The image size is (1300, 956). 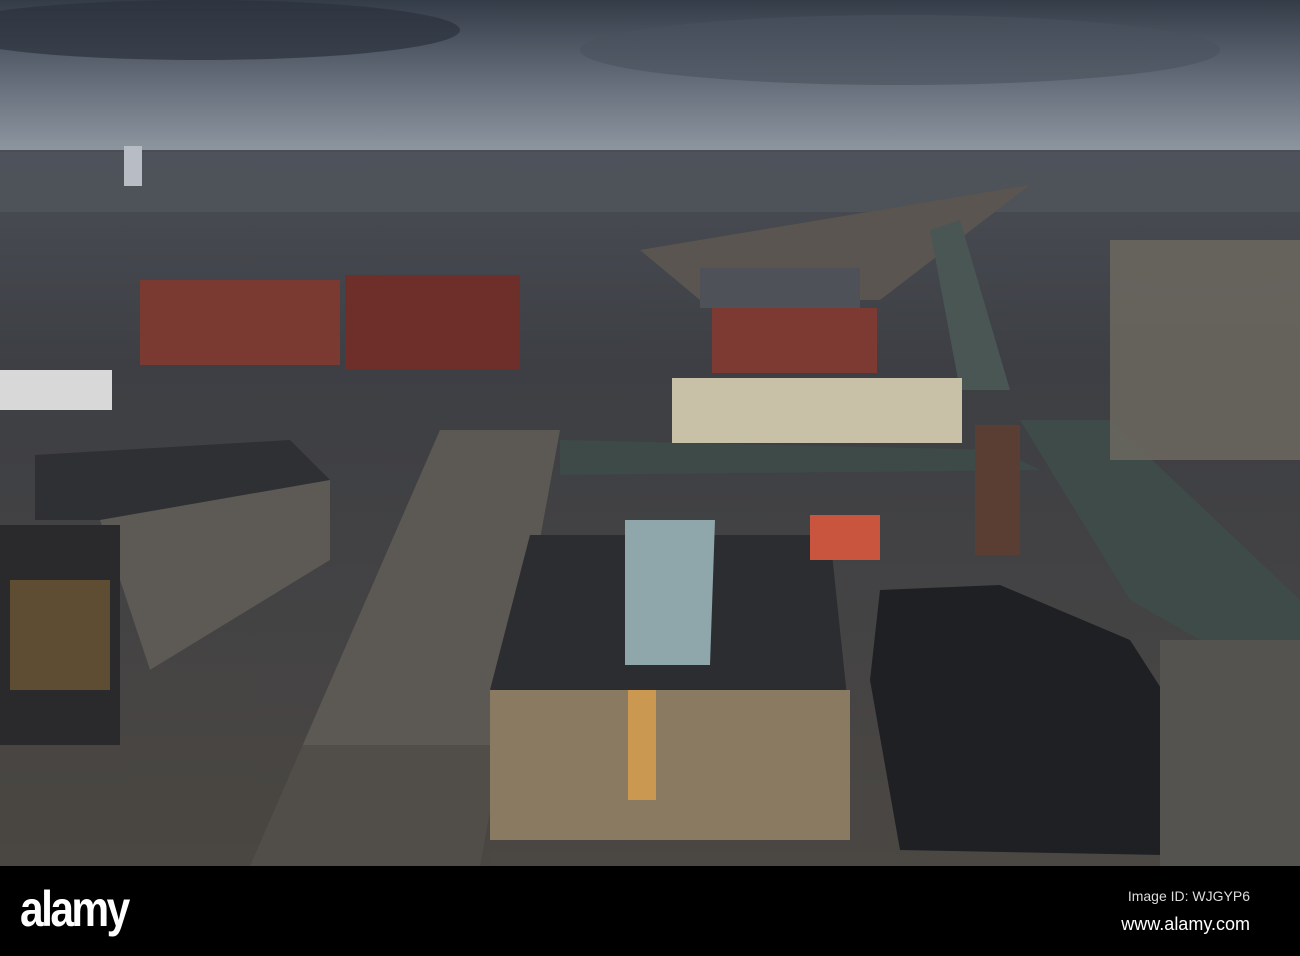 I want to click on central-building-facade, so click(x=670, y=765).